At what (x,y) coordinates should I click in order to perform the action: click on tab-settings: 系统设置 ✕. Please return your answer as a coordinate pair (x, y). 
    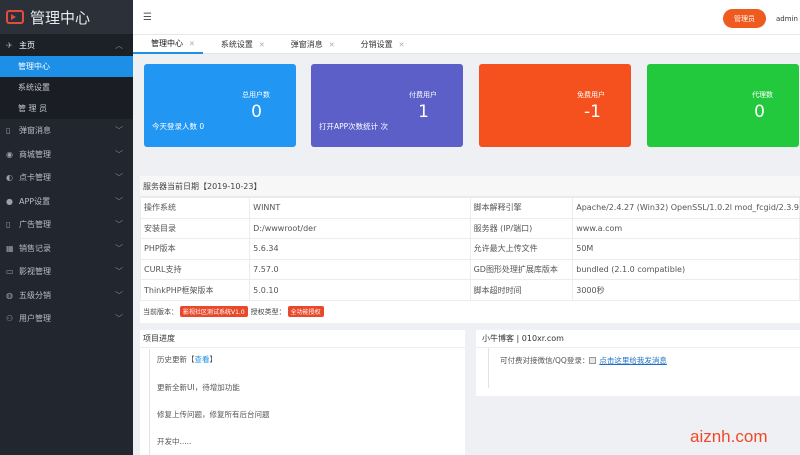
    Looking at the image, I should click on (238, 44).